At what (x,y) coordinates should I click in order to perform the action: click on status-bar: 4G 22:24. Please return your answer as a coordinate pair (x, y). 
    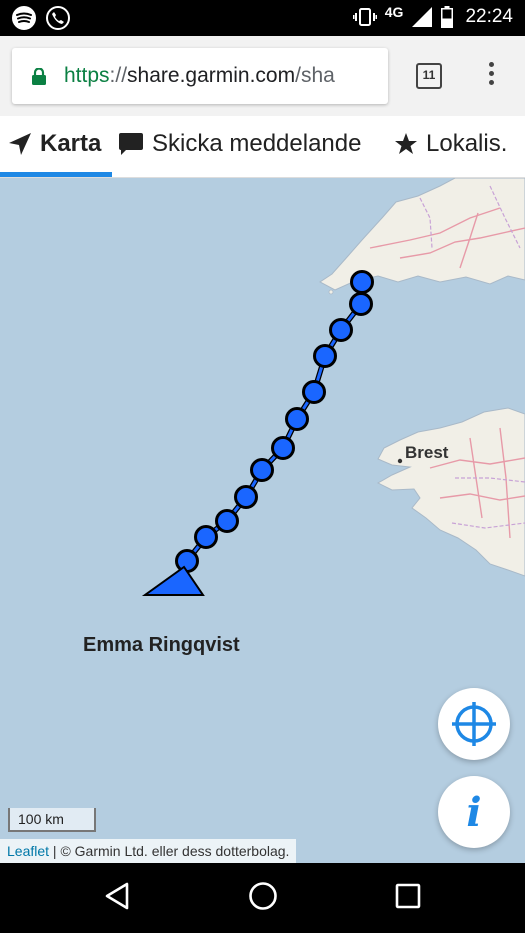
    Looking at the image, I should click on (262, 18).